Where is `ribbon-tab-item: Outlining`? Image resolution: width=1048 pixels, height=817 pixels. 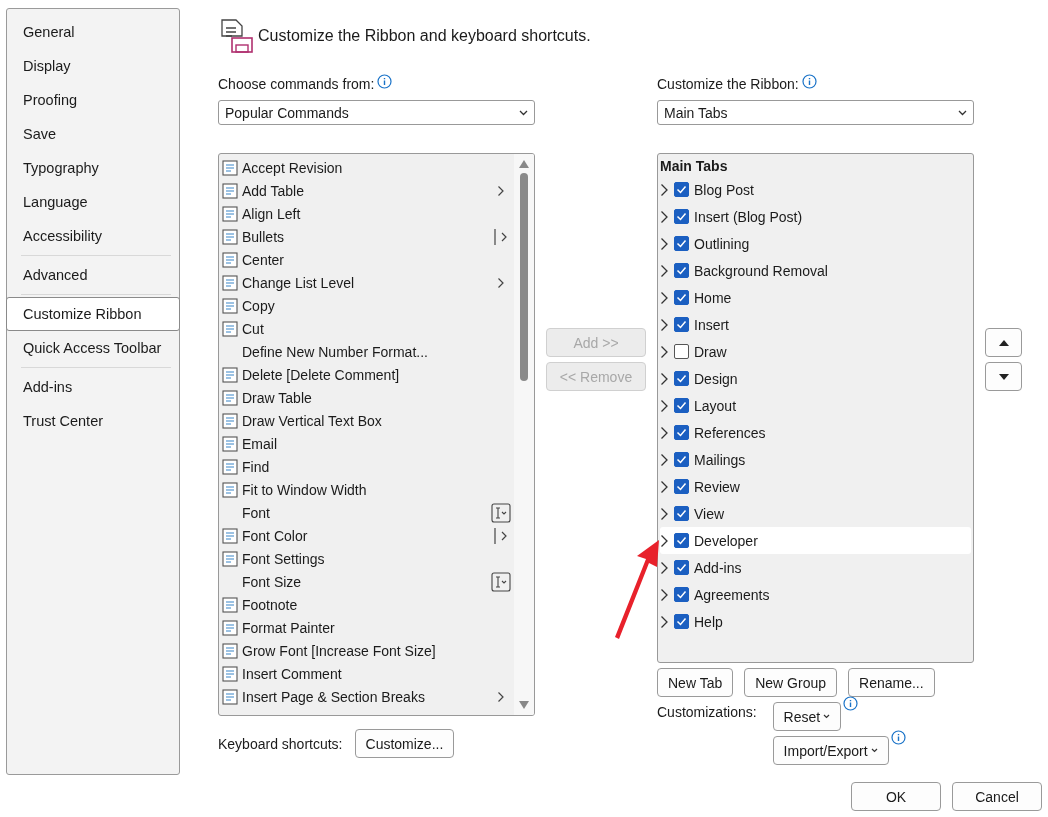 ribbon-tab-item: Outlining is located at coordinates (815, 243).